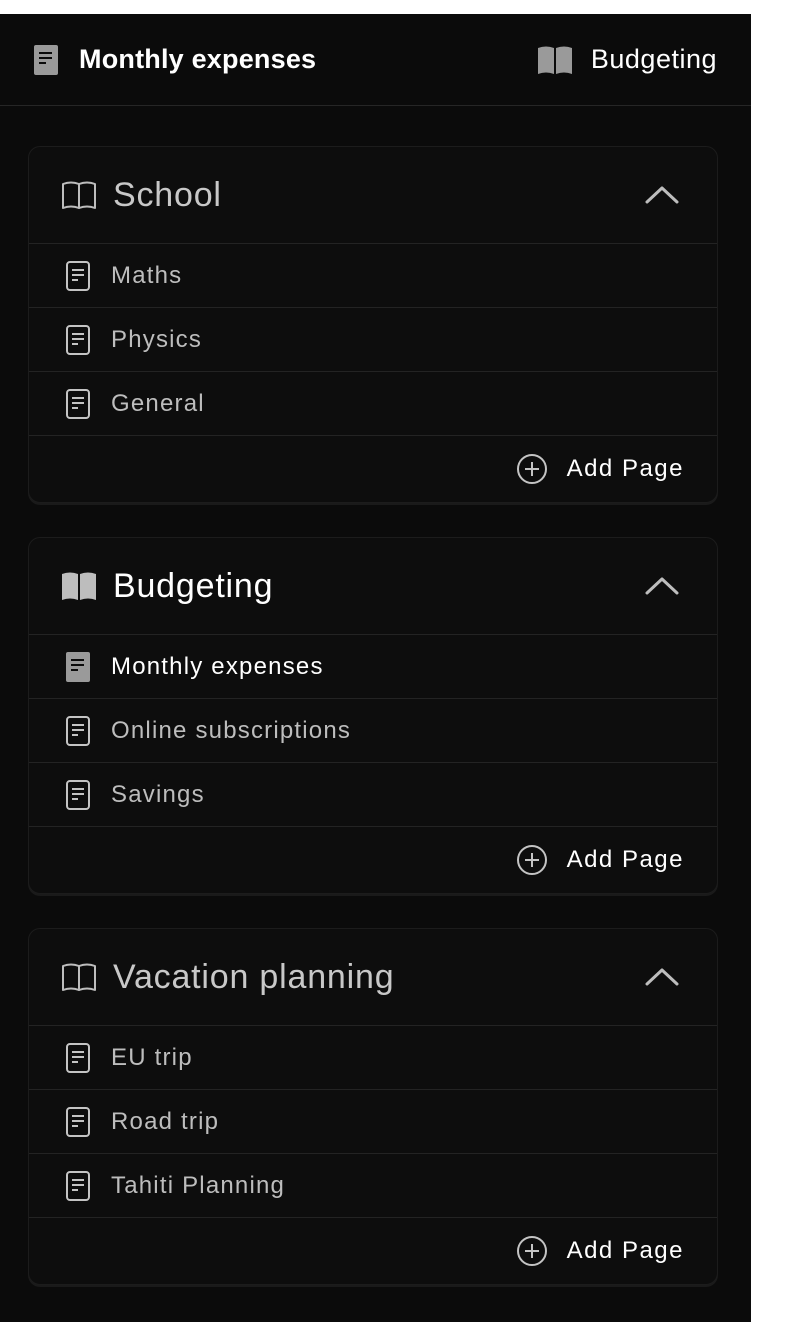 The width and height of the screenshot is (790, 1322). I want to click on notebook-title: Budgeting, so click(653, 59).